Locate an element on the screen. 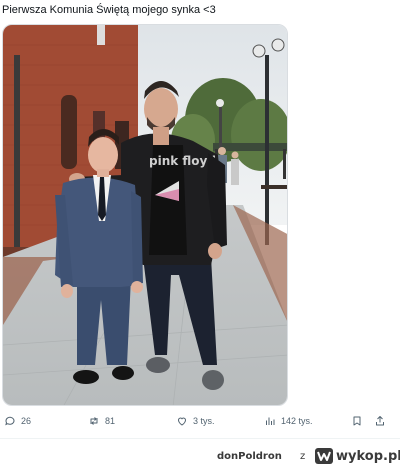 Image resolution: width=400 pixels, height=468 pixels. like-action: 3 tys. is located at coordinates (195, 421).